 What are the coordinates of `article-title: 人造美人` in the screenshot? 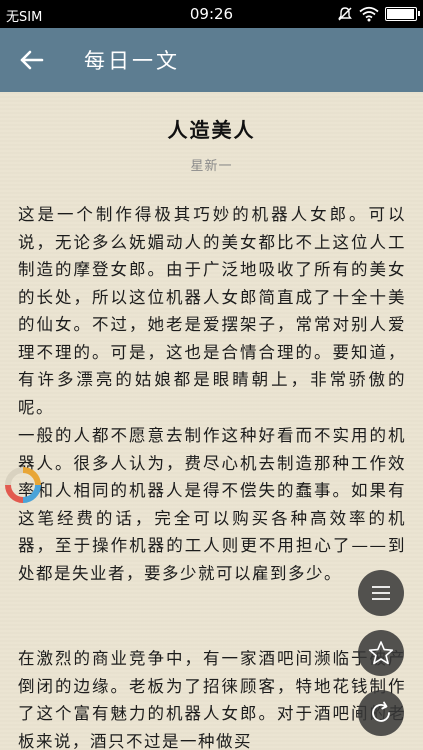 It's located at (211, 130).